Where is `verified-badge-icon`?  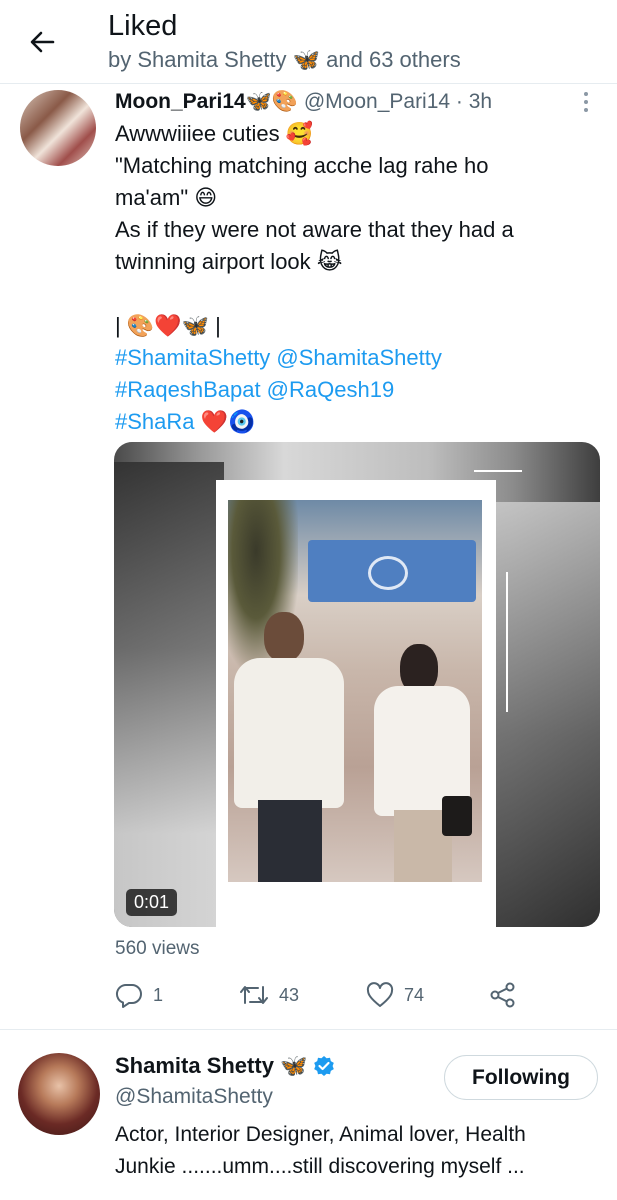 verified-badge-icon is located at coordinates (324, 1066).